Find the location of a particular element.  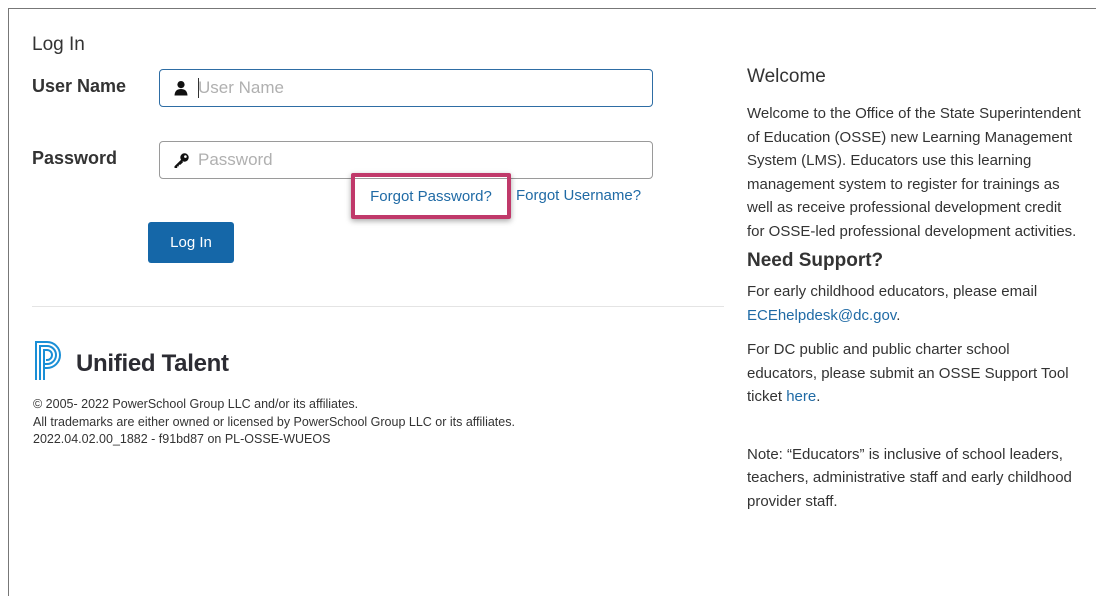

forgot-password-link: Forgot Password? is located at coordinates (431, 196).